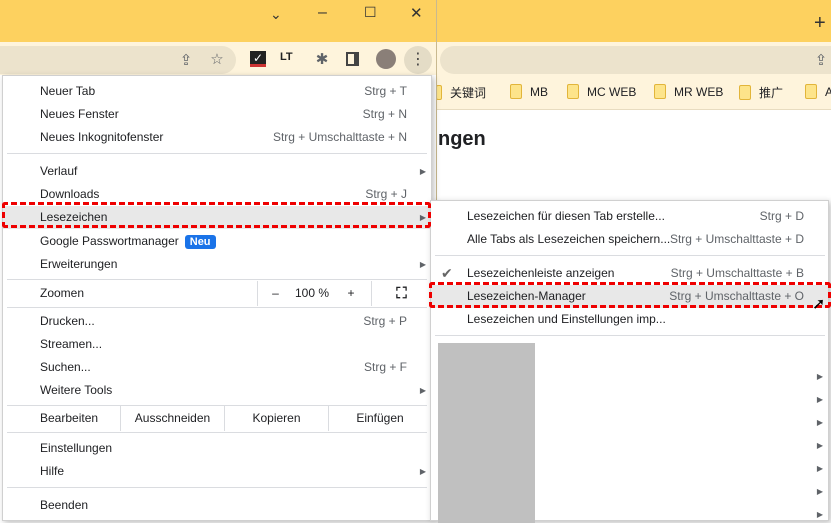  Describe the element at coordinates (217, 264) in the screenshot. I see `menu-item-extensions: Erweiterungen ▶` at that location.